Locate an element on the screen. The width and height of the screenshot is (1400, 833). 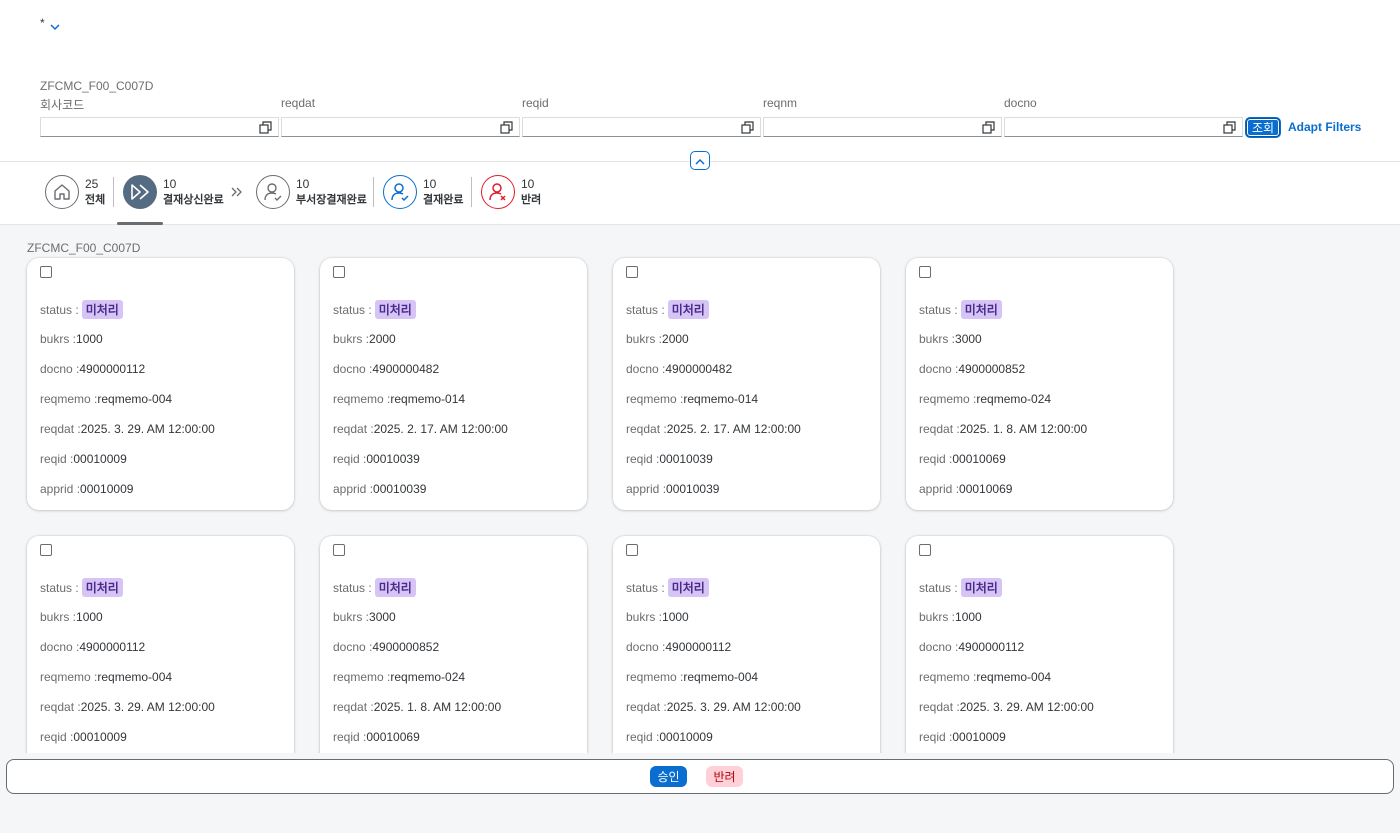
company-code-input is located at coordinates (159, 127).